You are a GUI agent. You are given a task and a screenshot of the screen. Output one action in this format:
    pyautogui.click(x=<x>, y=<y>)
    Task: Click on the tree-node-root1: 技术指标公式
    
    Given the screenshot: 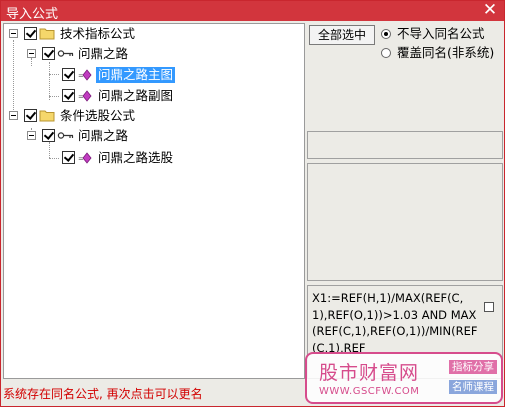 What is the action you would take?
    pyautogui.click(x=154, y=35)
    